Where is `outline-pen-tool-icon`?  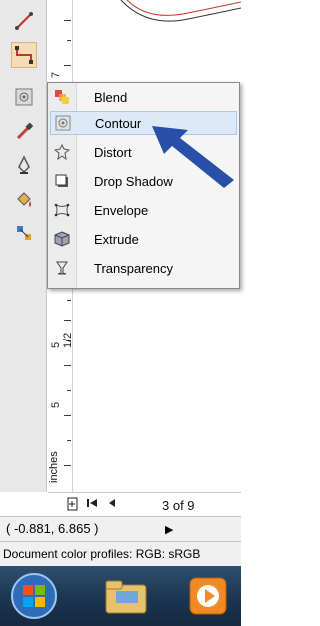 outline-pen-tool-icon is located at coordinates (24, 165).